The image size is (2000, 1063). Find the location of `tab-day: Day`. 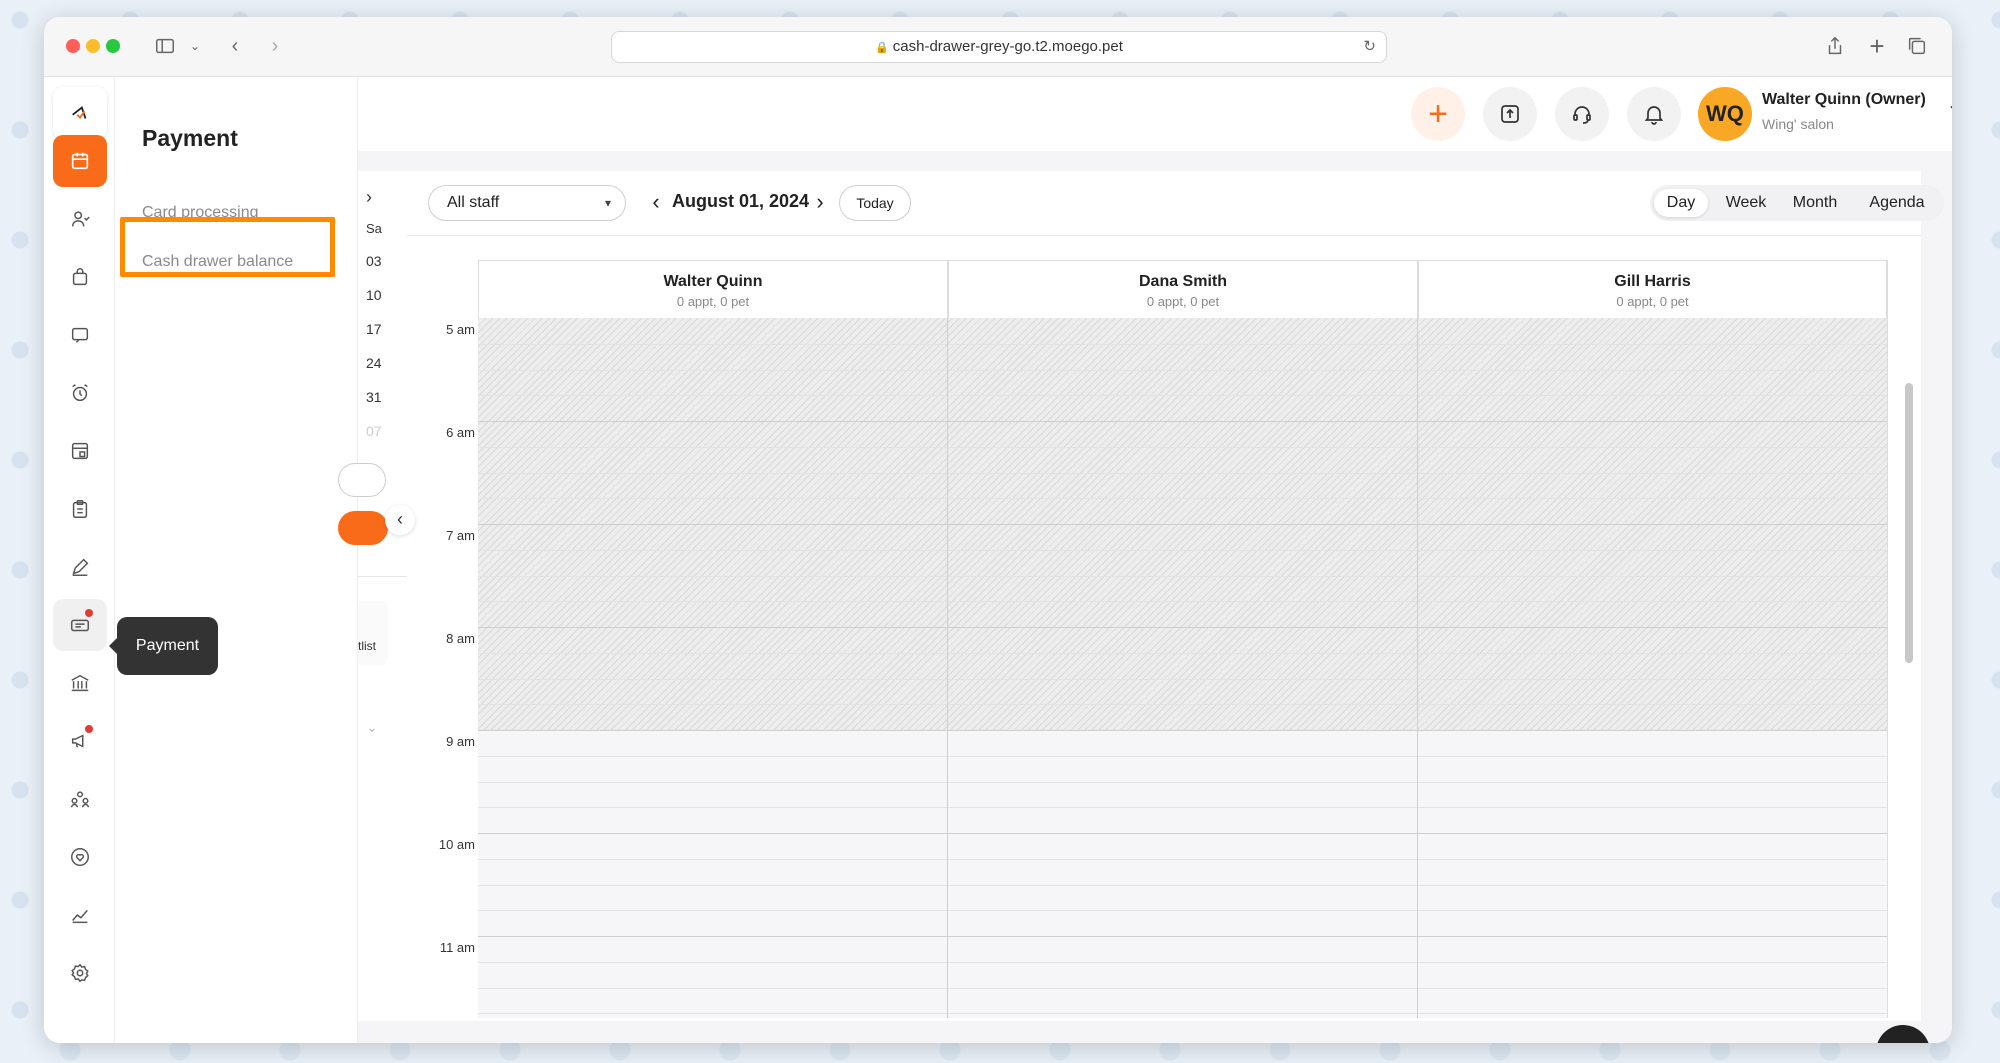

tab-day: Day is located at coordinates (1681, 203).